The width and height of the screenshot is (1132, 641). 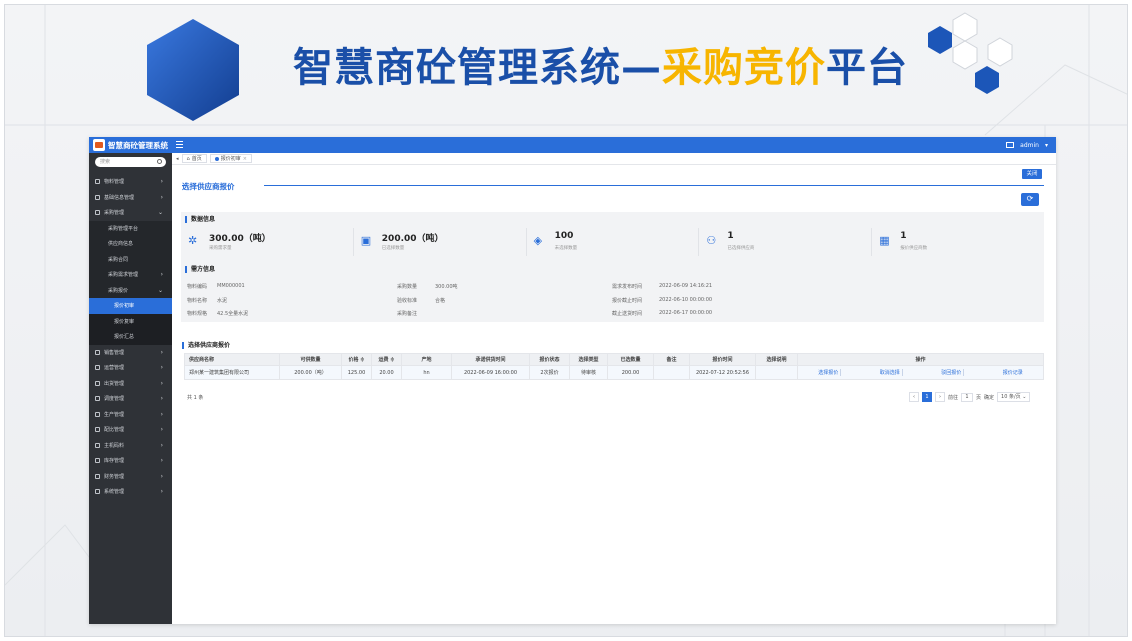 What do you see at coordinates (193, 70) in the screenshot?
I see `hexagon-logo-icon` at bounding box center [193, 70].